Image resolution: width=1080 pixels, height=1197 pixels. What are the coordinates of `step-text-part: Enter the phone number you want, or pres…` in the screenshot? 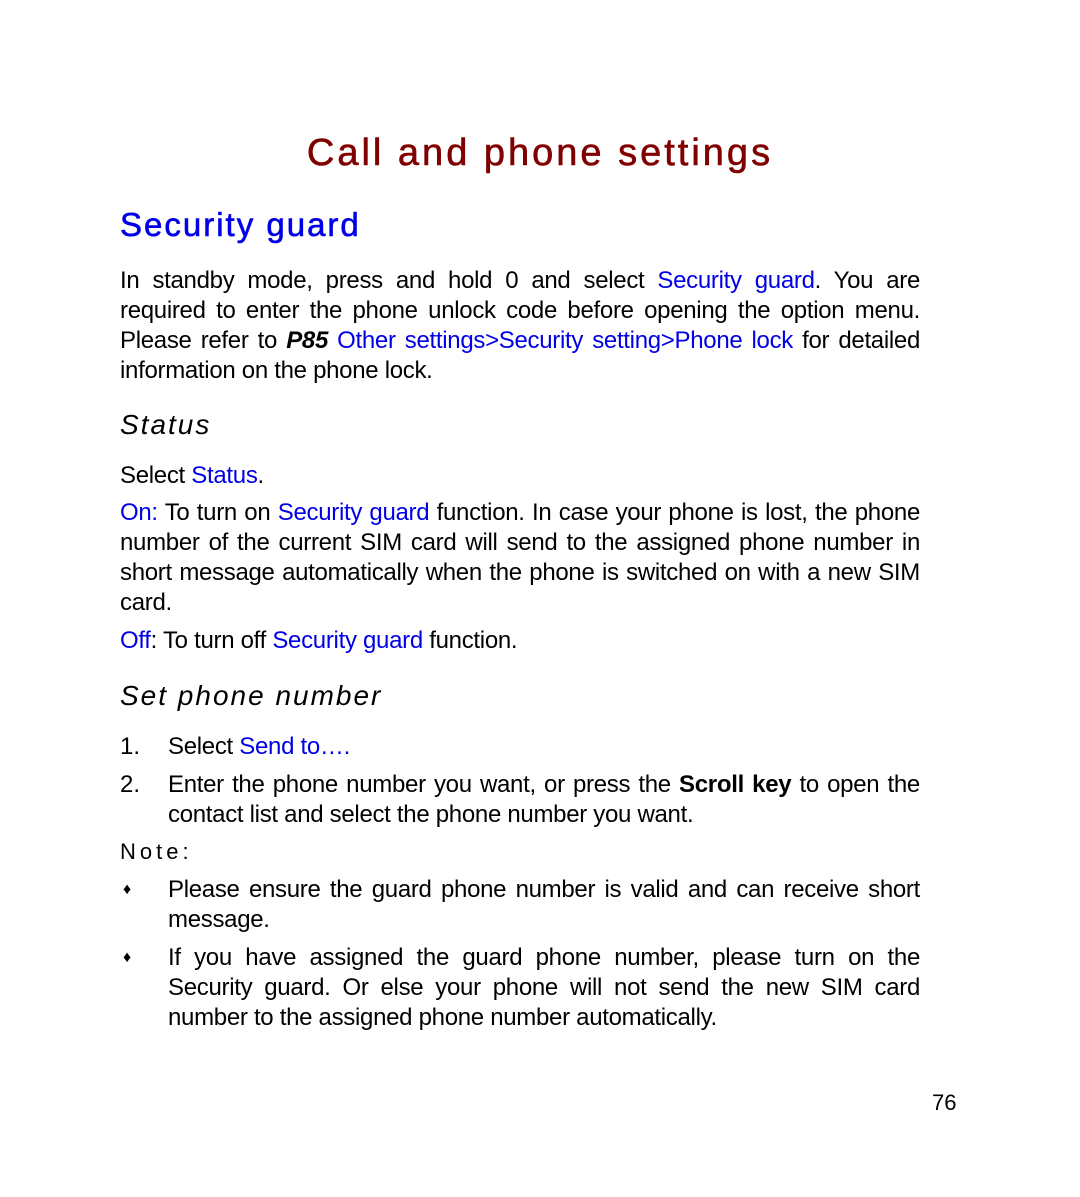 It's located at (424, 784).